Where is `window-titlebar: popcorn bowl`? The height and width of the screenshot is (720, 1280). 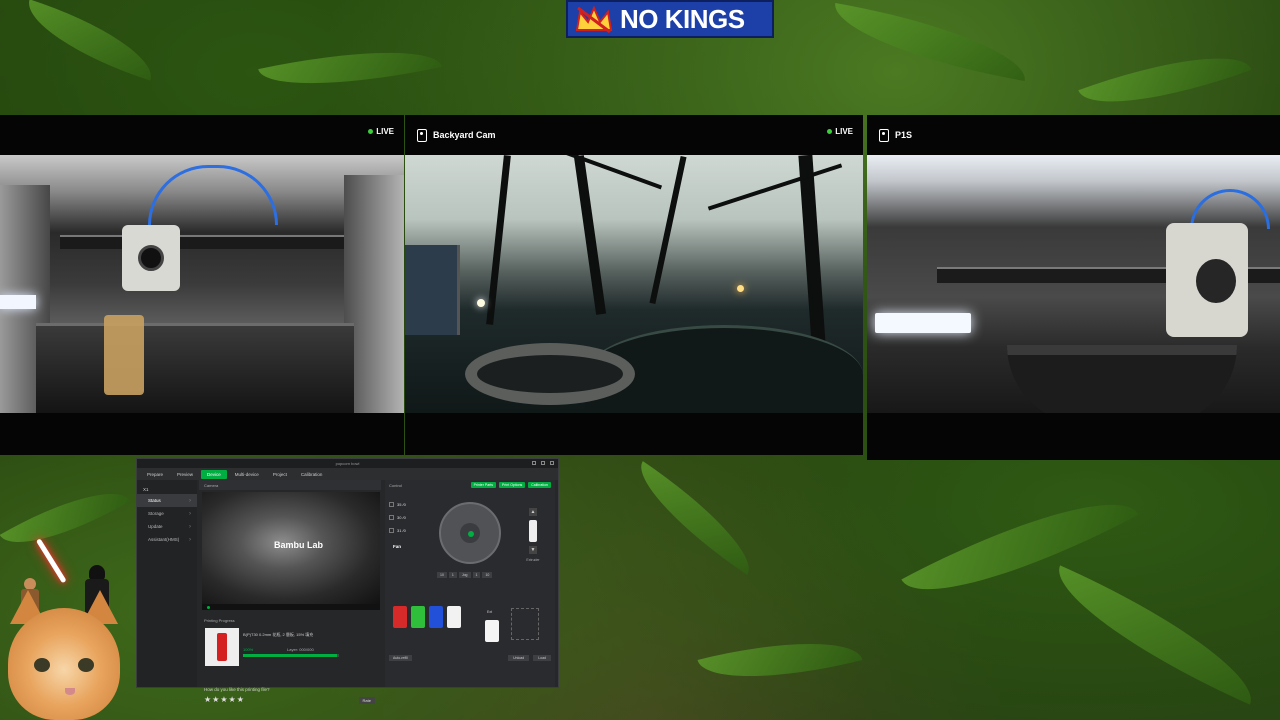 window-titlebar: popcorn bowl is located at coordinates (347, 463).